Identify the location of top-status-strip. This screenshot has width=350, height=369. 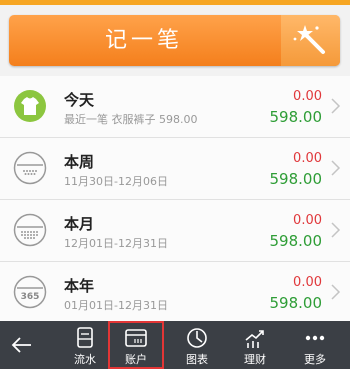
(175, 2).